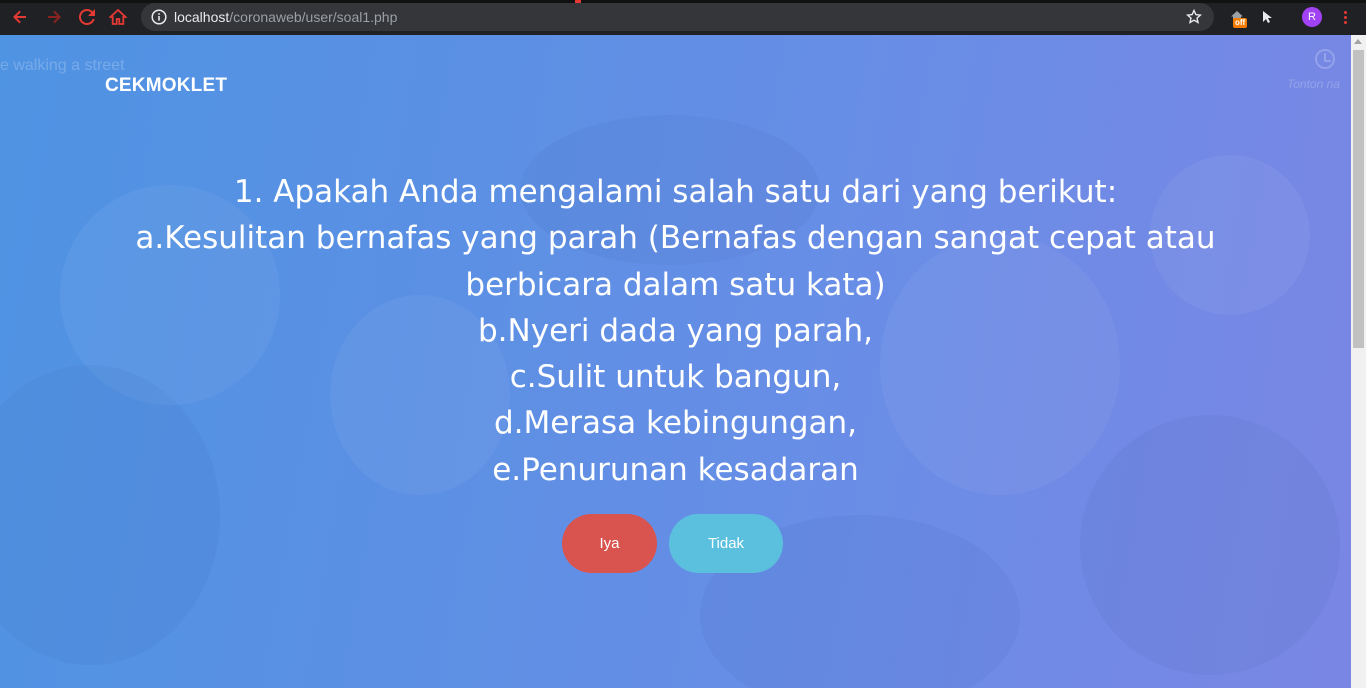 Image resolution: width=1366 pixels, height=688 pixels. I want to click on question-line: e.Penurunan kesadaran, so click(675, 469).